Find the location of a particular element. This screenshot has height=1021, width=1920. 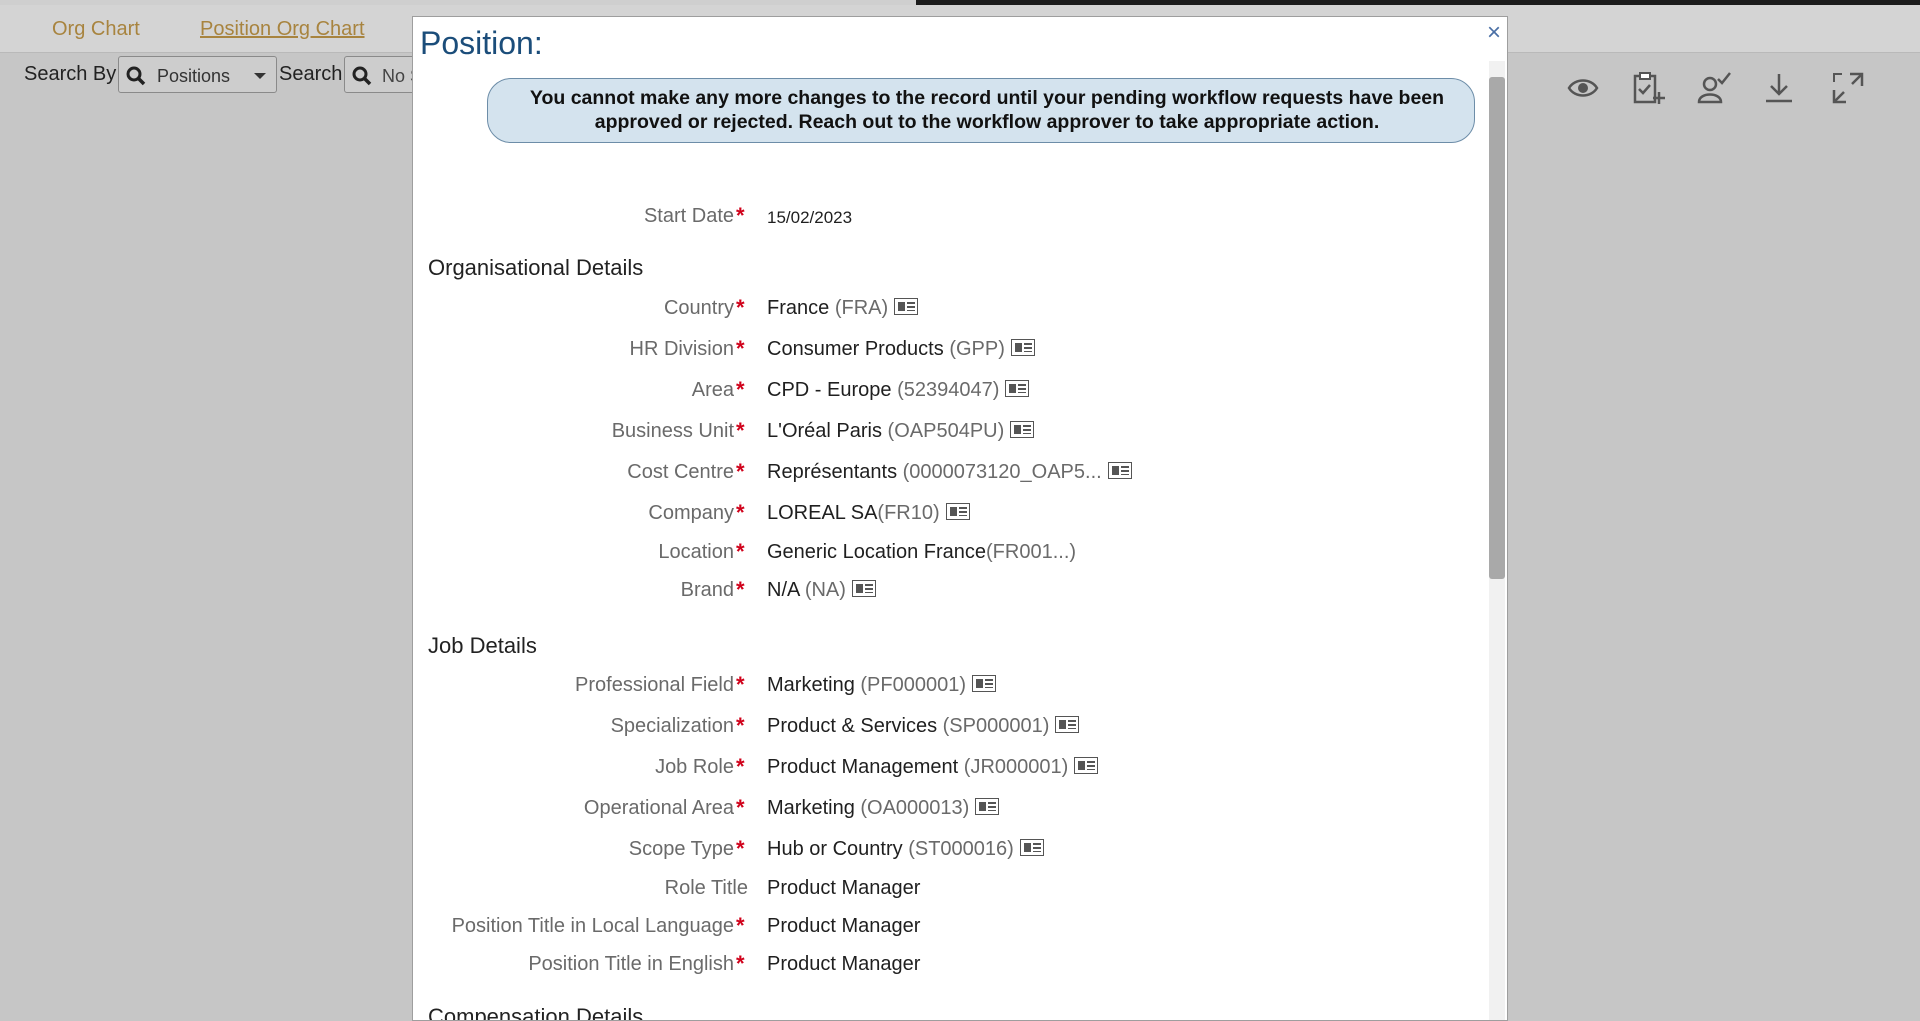

section-organisational-details: Organisational Details is located at coordinates (536, 267).